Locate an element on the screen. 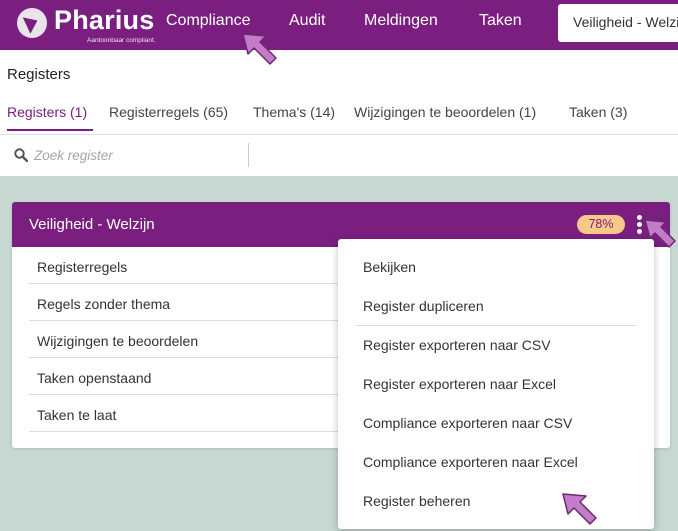 The width and height of the screenshot is (678, 531). nav-audit: Audit is located at coordinates (307, 21).